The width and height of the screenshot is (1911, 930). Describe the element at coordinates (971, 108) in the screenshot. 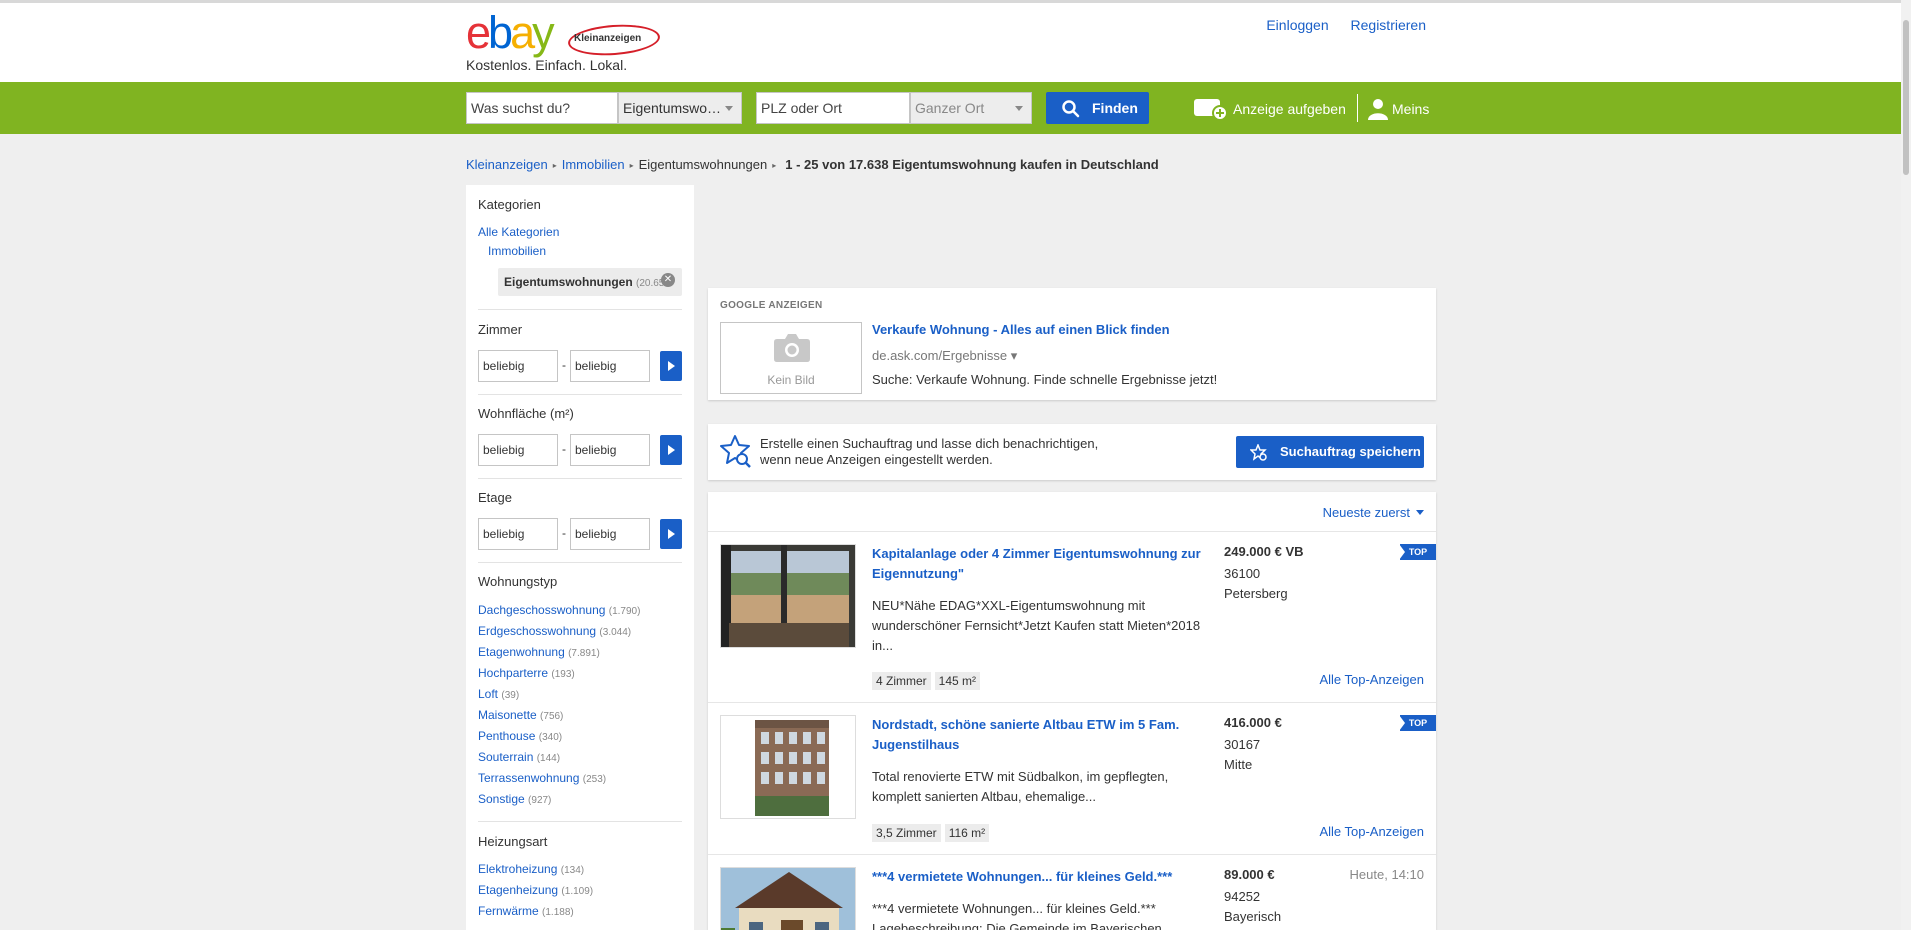

I see `radius-select: Ganzer Ort` at that location.